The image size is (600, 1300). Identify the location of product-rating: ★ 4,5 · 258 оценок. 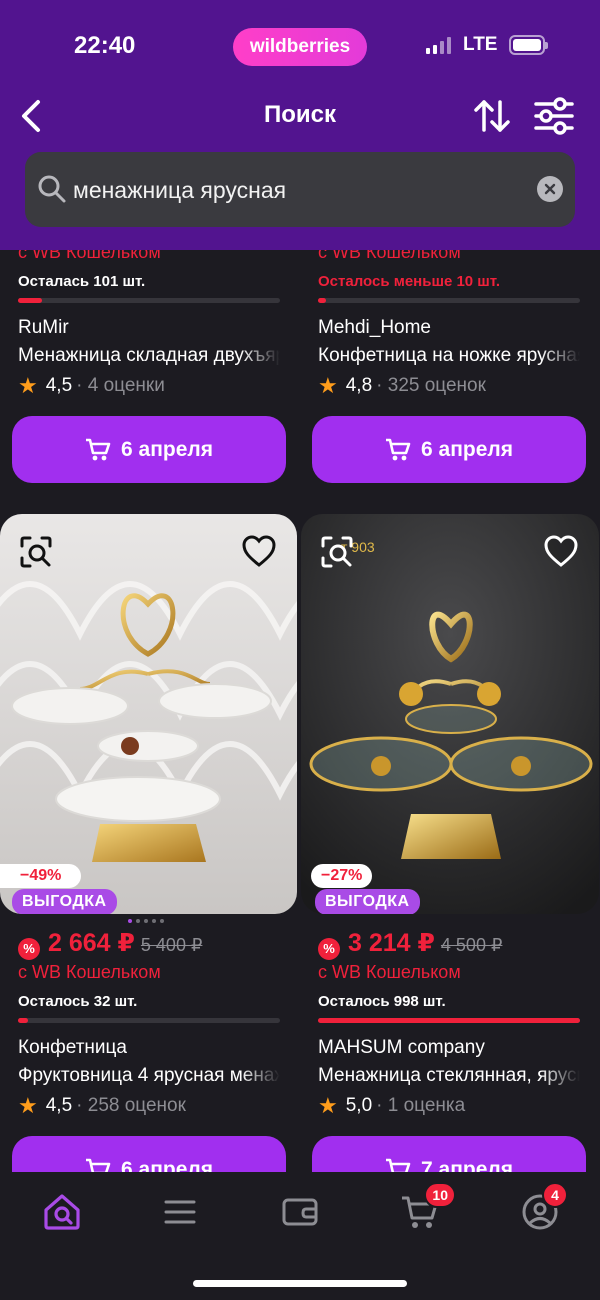
(102, 1106).